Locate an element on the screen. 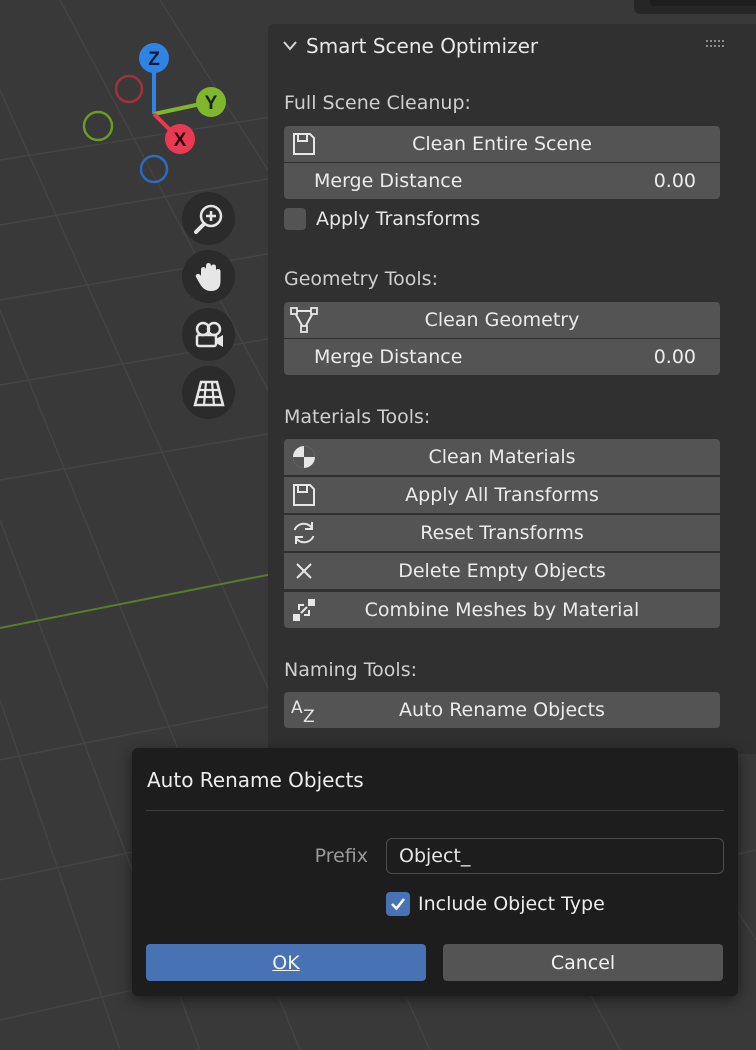 The height and width of the screenshot is (1050, 756). clean-materials-button: Clean Materials is located at coordinates (502, 457).